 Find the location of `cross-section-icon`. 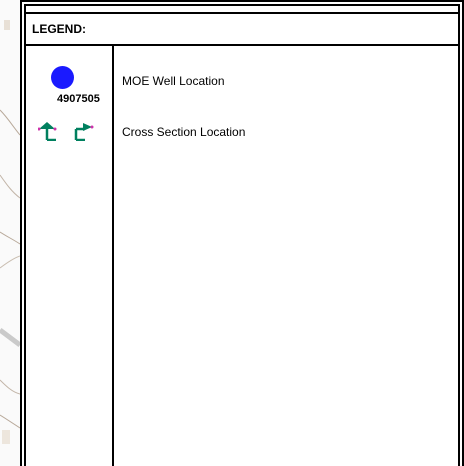

cross-section-icon is located at coordinates (66, 131).